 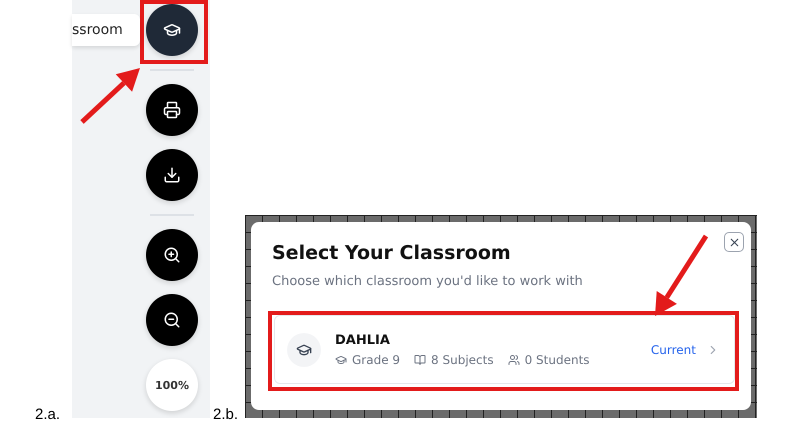 I want to click on figure-label: 2.a., so click(x=48, y=415).